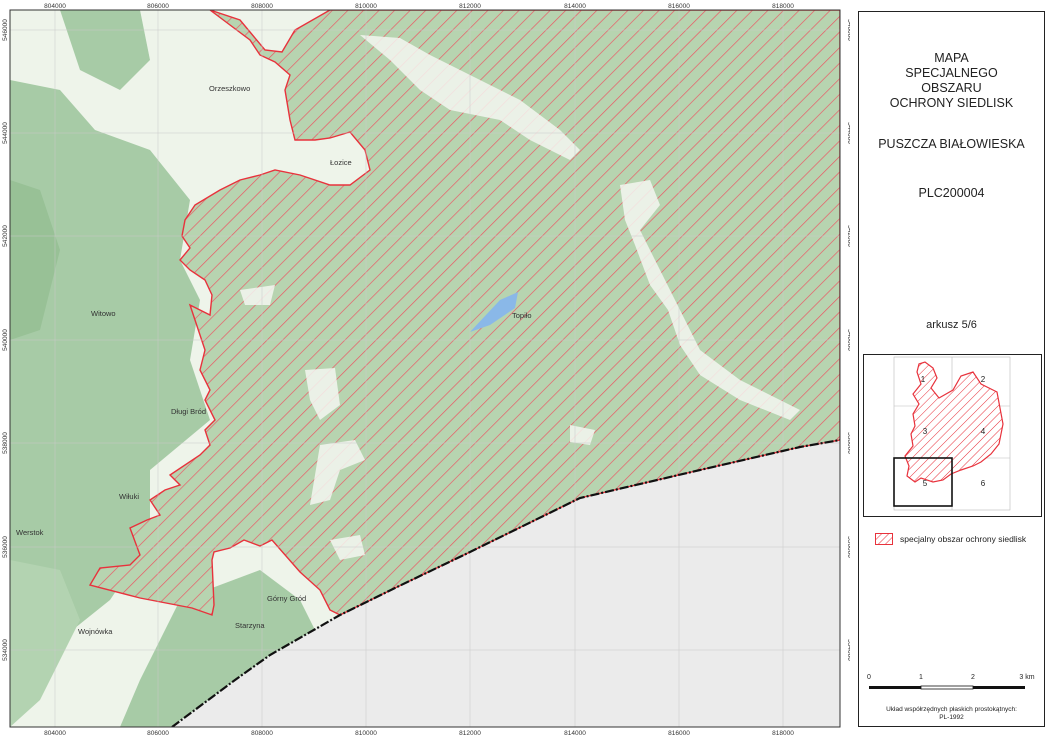 This screenshot has width=1050, height=737. What do you see at coordinates (158, 733) in the screenshot?
I see `bottom-tick: 806000` at bounding box center [158, 733].